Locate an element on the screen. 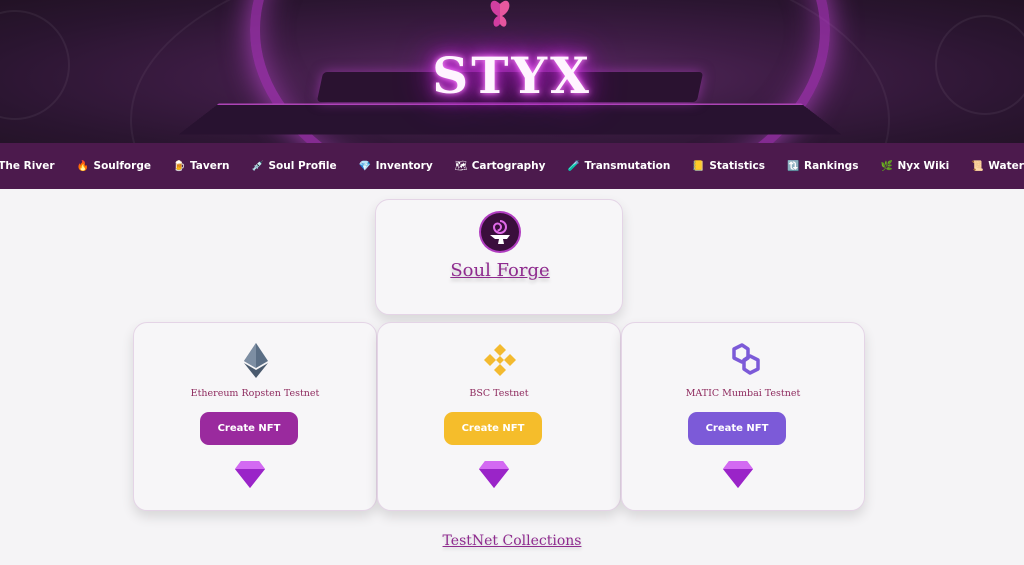 This screenshot has width=1024, height=565. nav-item-nyx-wiki: 🌿 Nyx Wiki is located at coordinates (914, 166).